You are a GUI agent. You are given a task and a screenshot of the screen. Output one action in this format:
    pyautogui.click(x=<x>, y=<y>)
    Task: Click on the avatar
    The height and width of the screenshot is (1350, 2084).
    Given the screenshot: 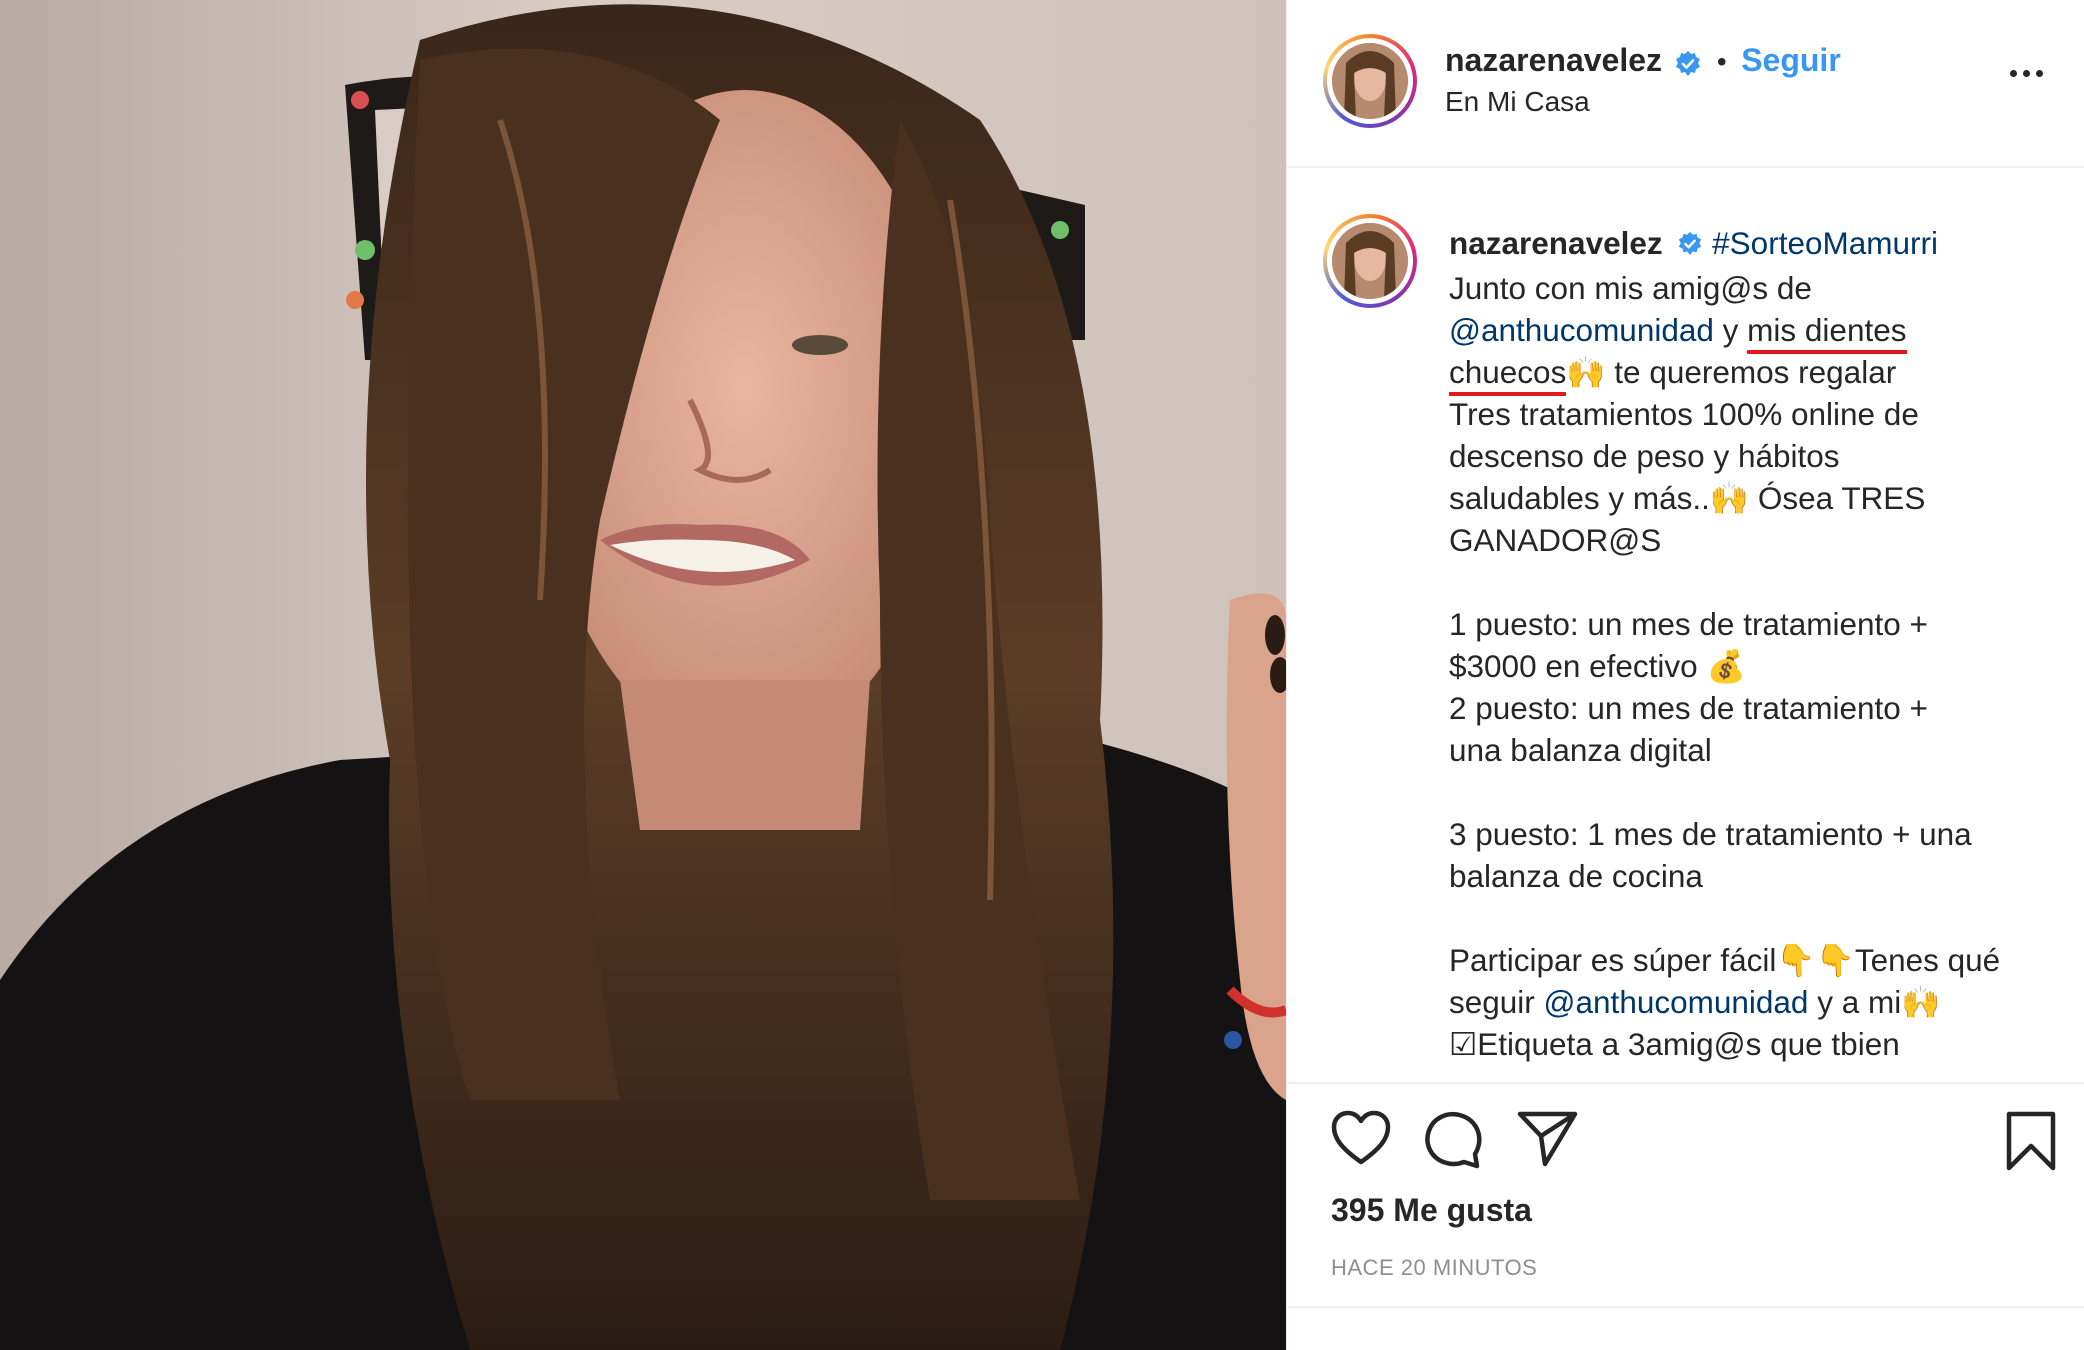 What is the action you would take?
    pyautogui.click(x=1370, y=81)
    